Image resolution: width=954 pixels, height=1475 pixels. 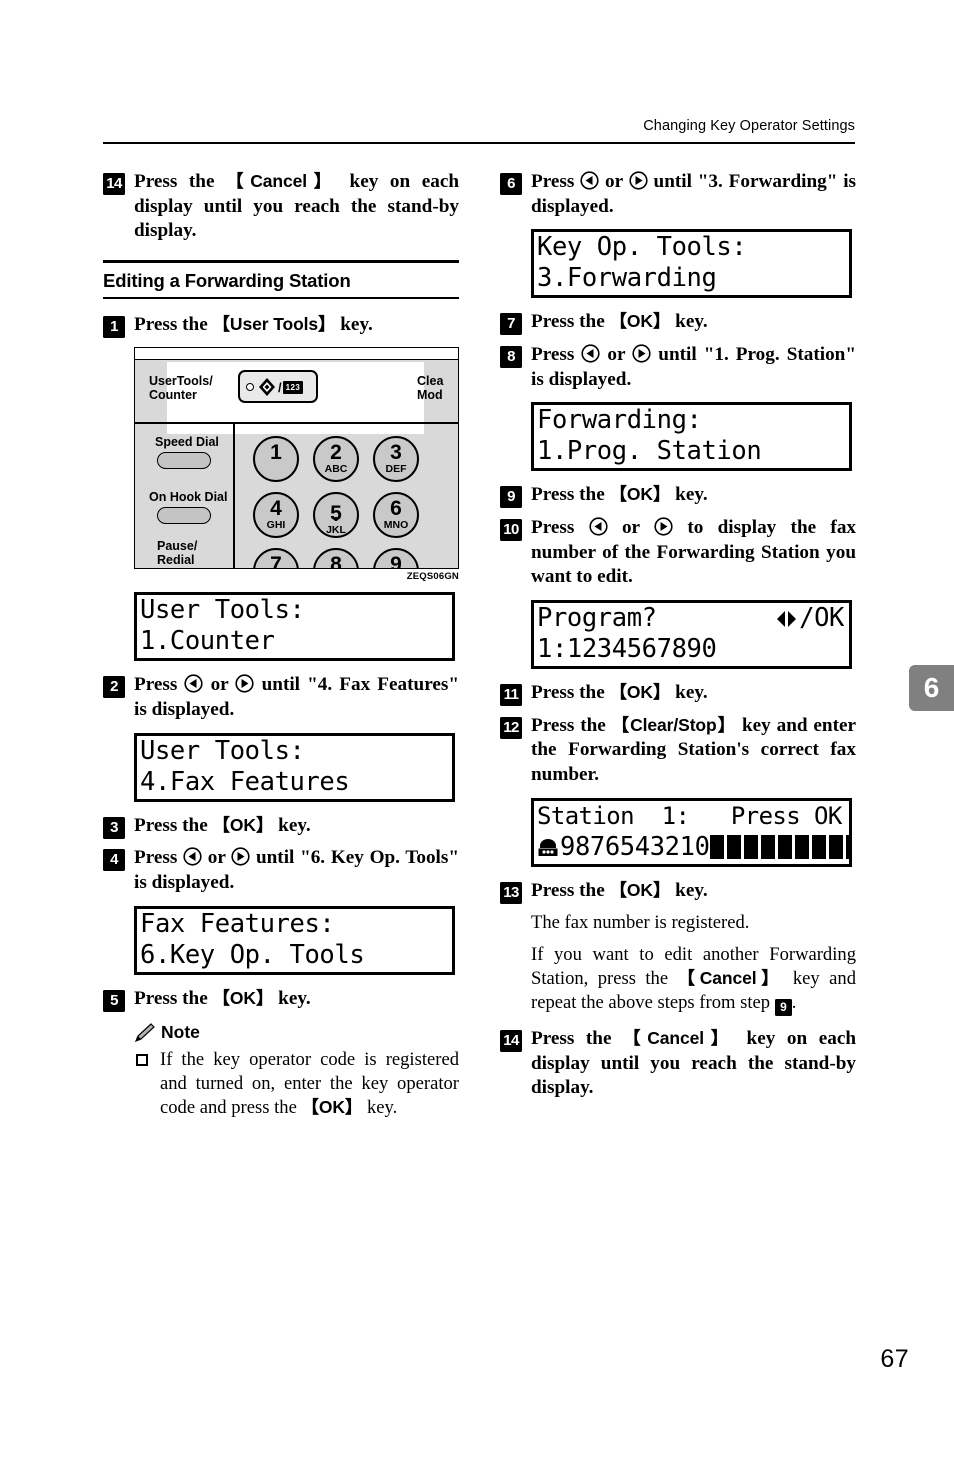 What do you see at coordinates (187, 442) in the screenshot?
I see `label-speed-dial: Speed Dial` at bounding box center [187, 442].